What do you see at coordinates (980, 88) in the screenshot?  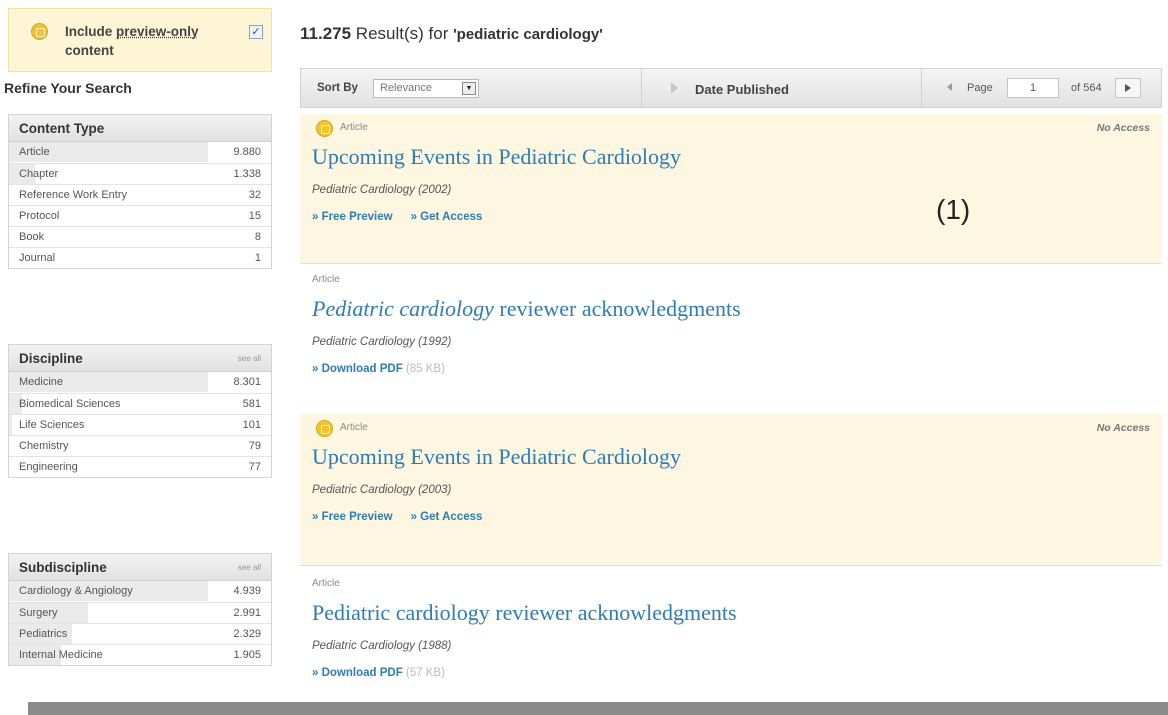 I see `page-label: Page` at bounding box center [980, 88].